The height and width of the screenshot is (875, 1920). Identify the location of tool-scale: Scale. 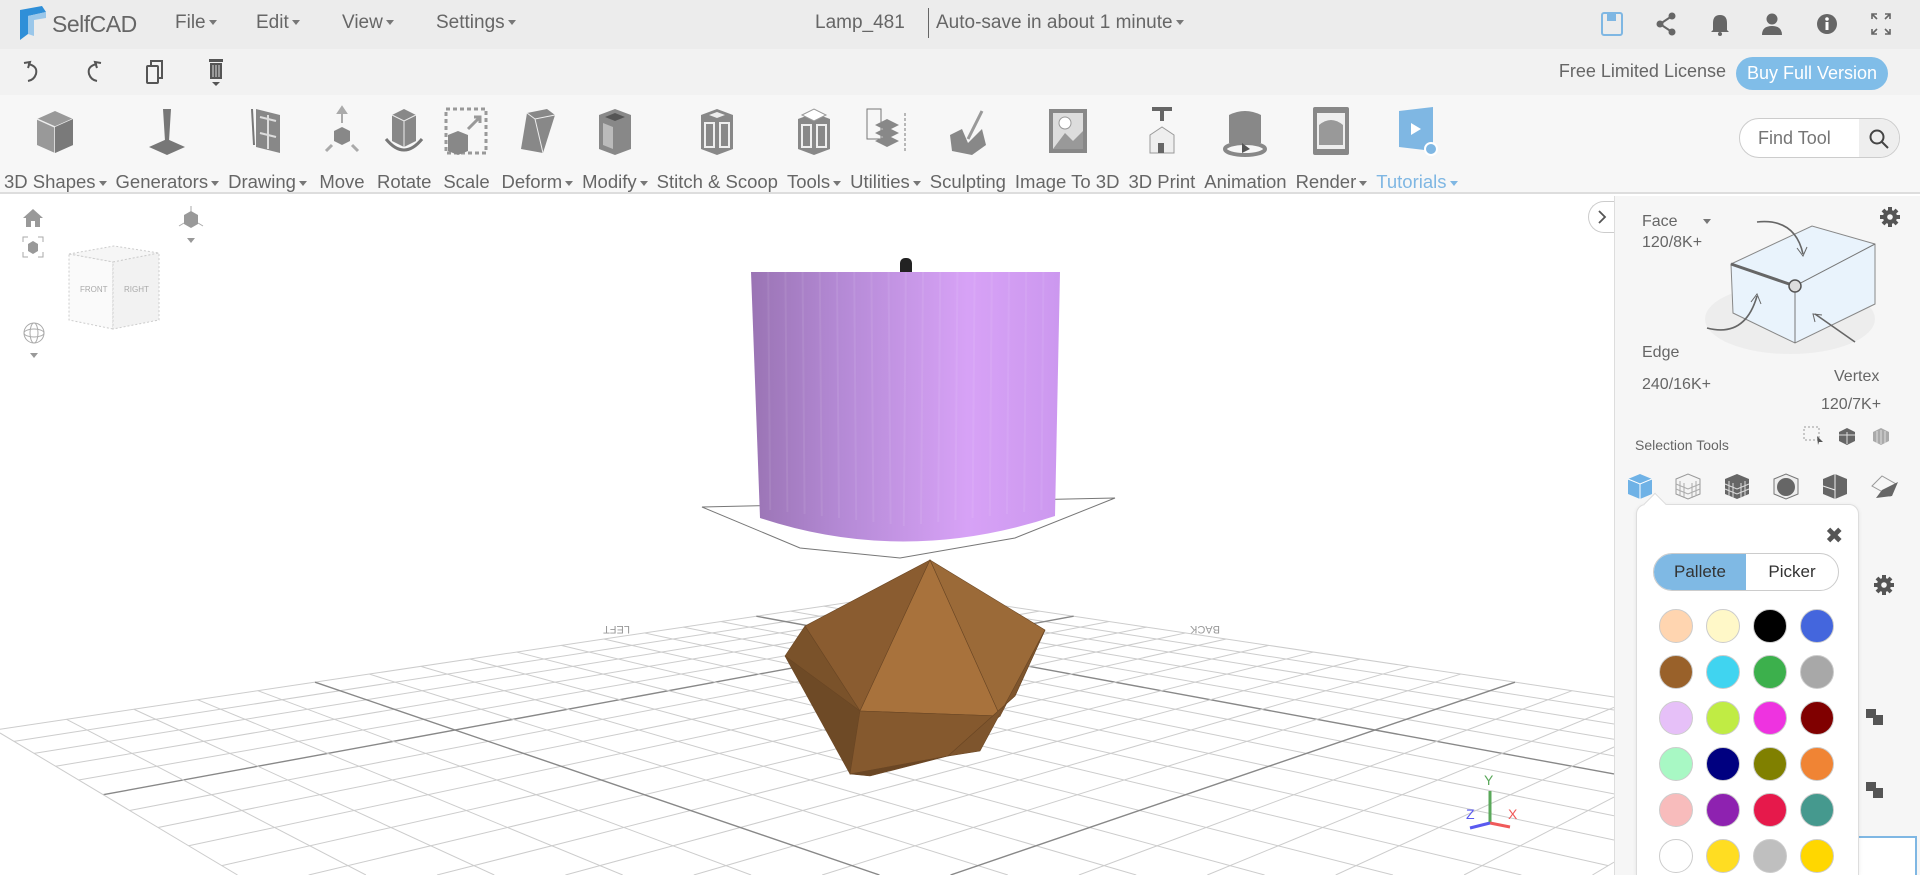
(466, 149).